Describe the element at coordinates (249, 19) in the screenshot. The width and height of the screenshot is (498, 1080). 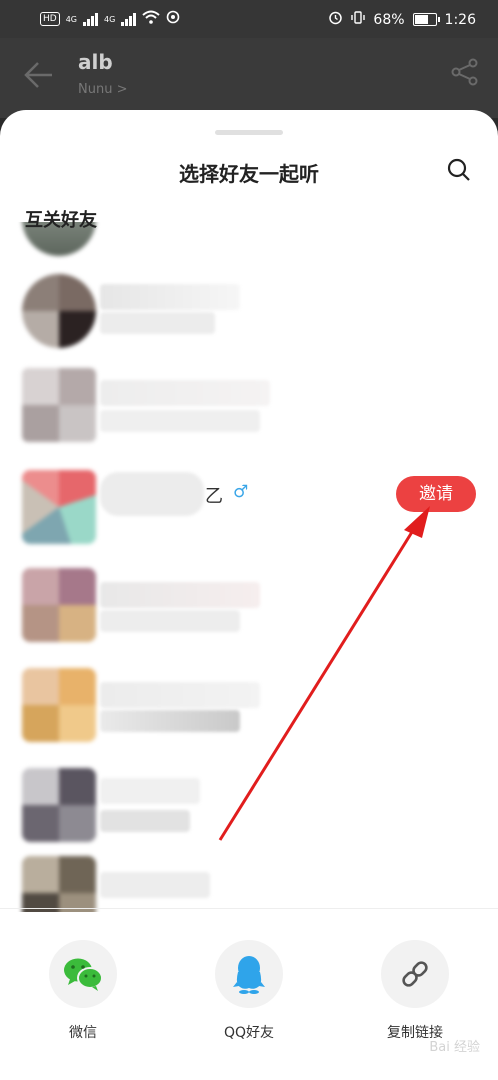
I see `status-bar: HD 4G 4G 68% 1:26` at that location.